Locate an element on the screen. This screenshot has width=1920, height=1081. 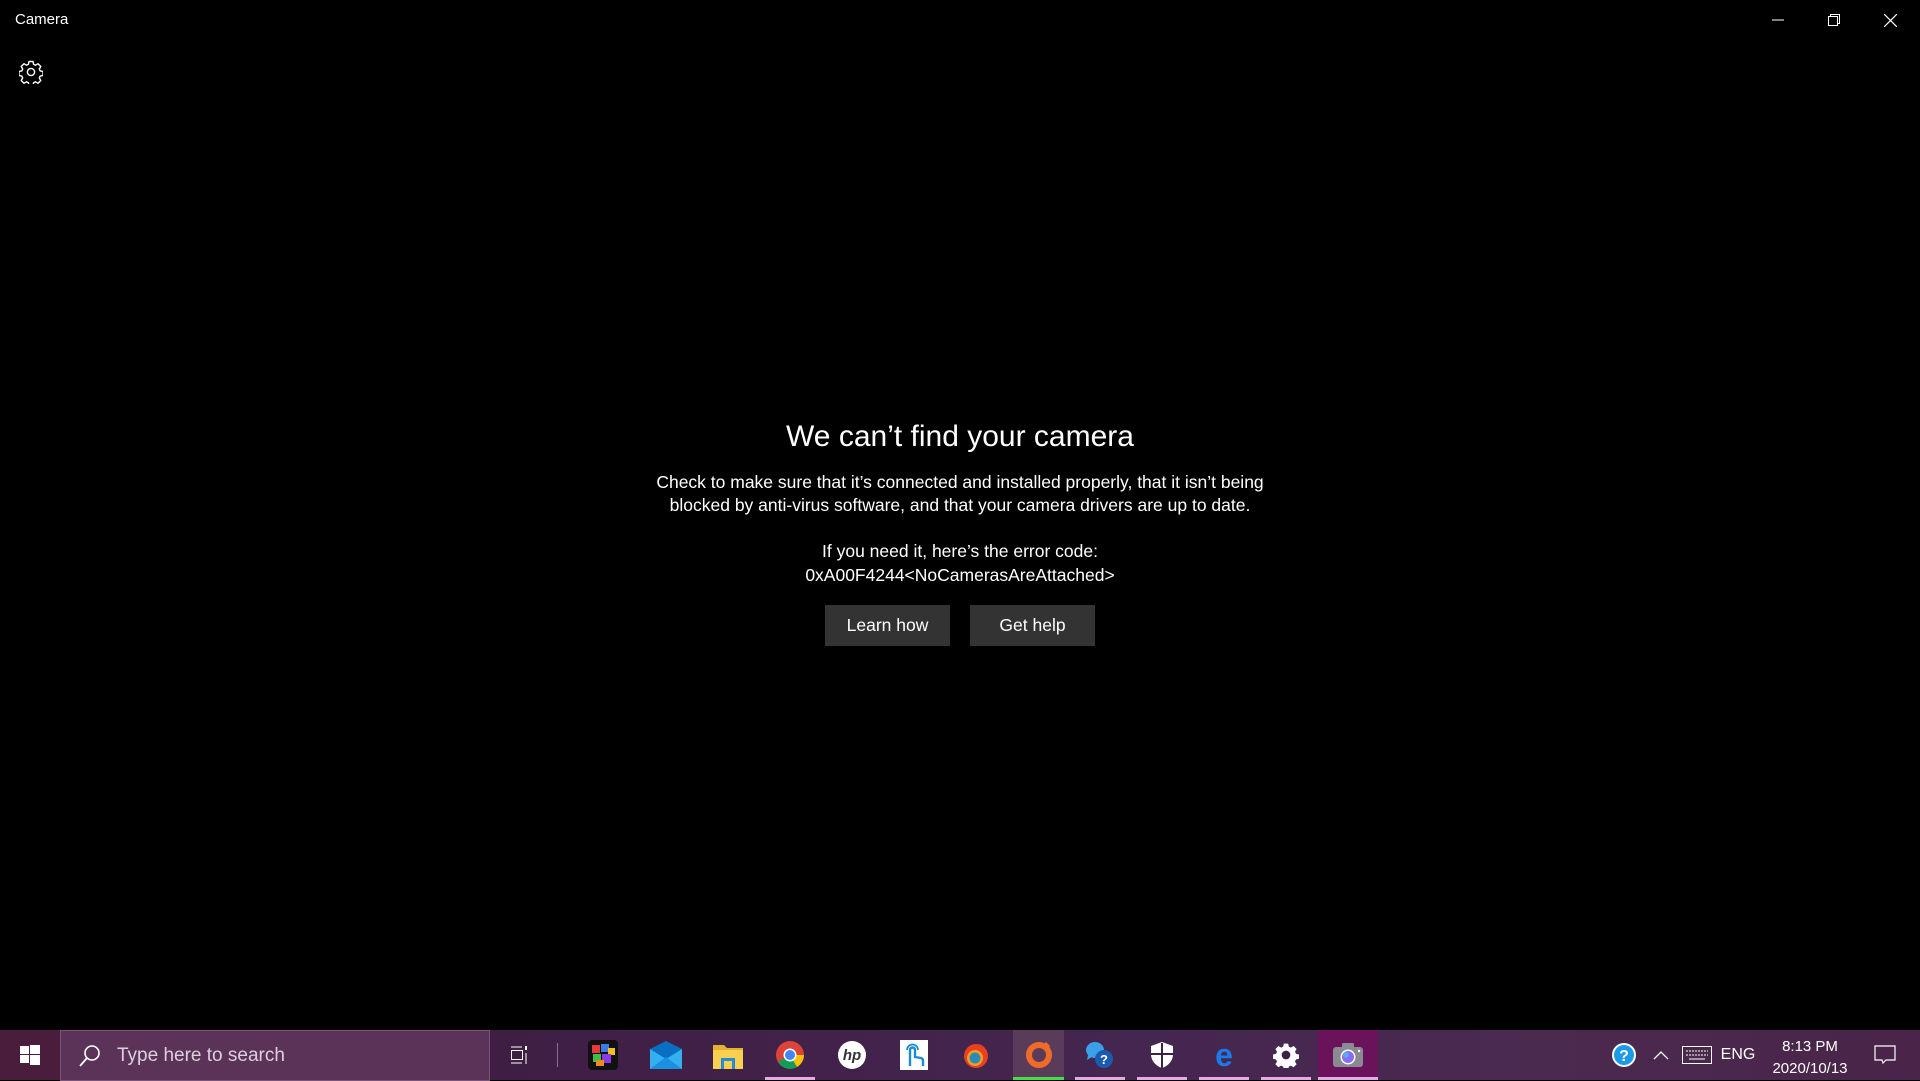
start-button is located at coordinates (30, 1055).